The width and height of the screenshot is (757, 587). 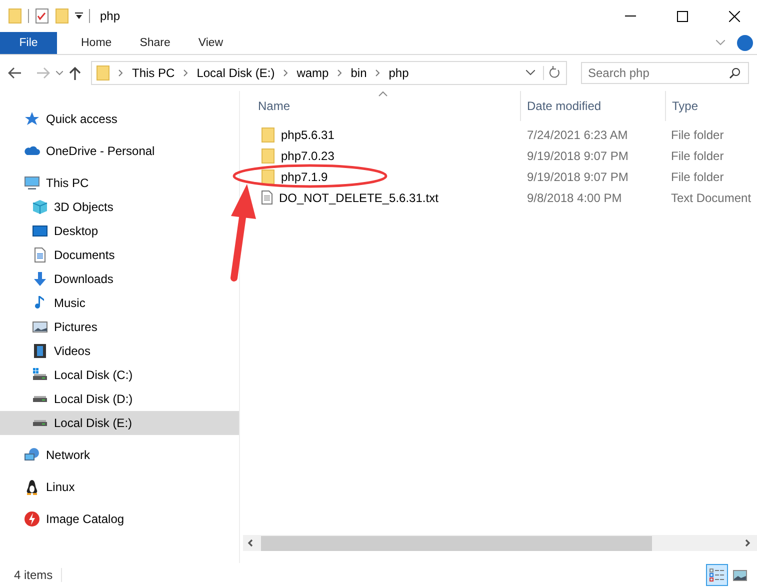 What do you see at coordinates (574, 197) in the screenshot?
I see `date-modified: 9/8/2018 4:00 PM` at bounding box center [574, 197].